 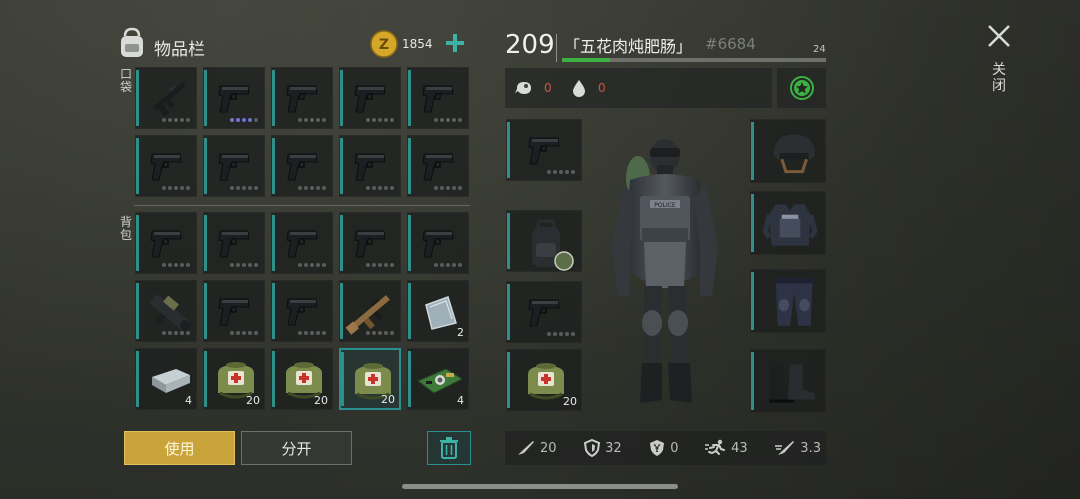 I want to click on helmet-icon, so click(x=794, y=154).